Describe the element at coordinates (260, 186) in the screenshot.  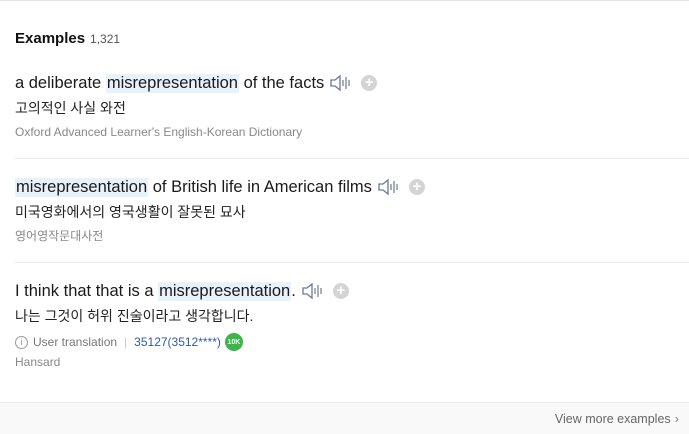
I see `sentence-suffix: of British life in American films` at that location.